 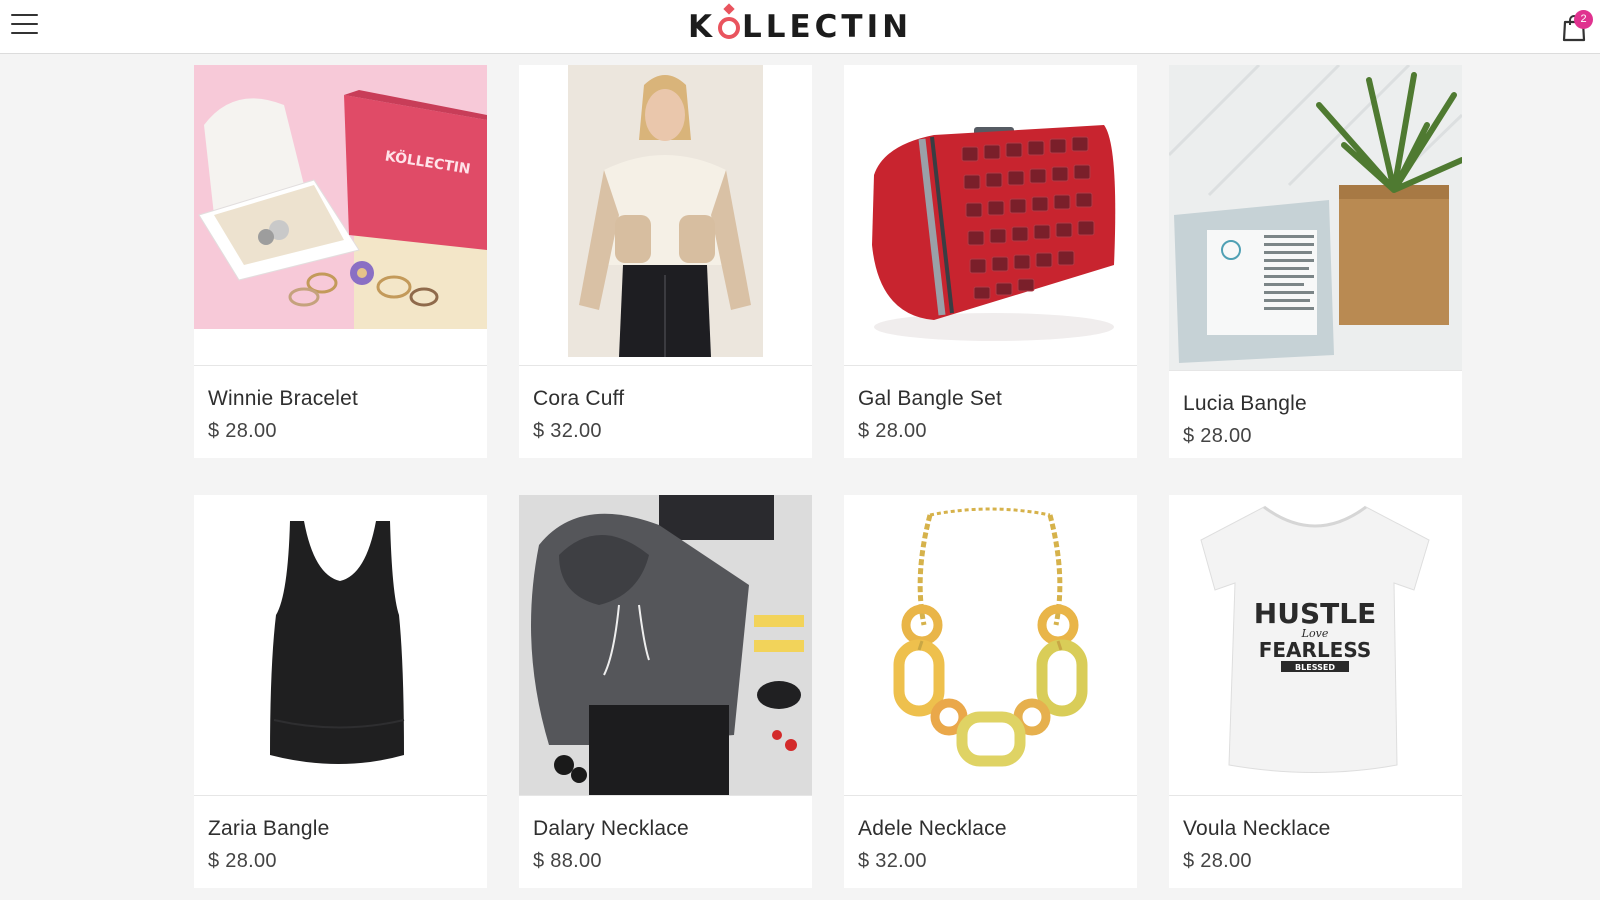 What do you see at coordinates (24, 25) in the screenshot?
I see `hamburger-menu-icon` at bounding box center [24, 25].